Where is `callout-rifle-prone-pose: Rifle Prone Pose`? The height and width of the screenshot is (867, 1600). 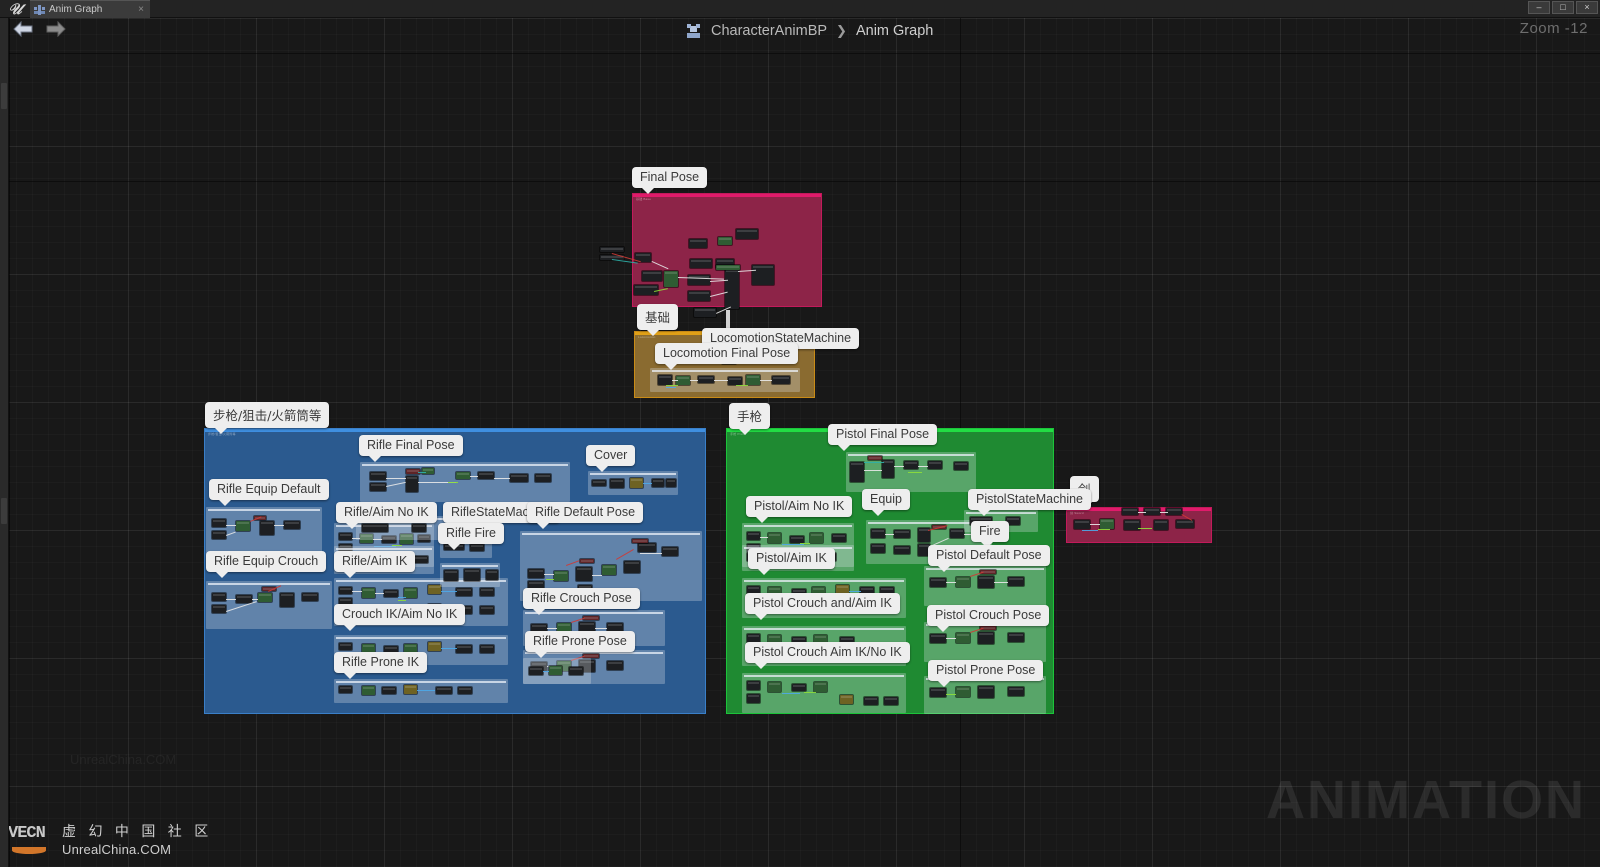
callout-rifle-prone-pose: Rifle Prone Pose is located at coordinates (580, 644).